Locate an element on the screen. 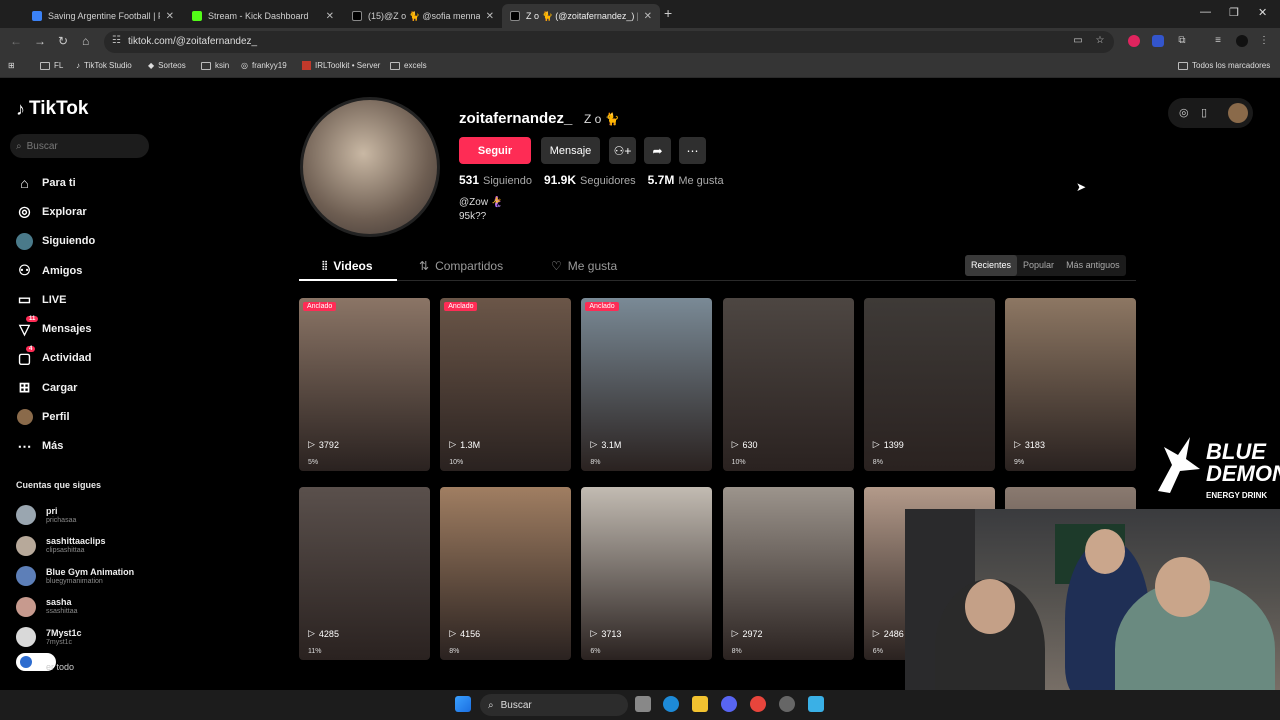  following-stat: 531 Siguiendo is located at coordinates (495, 180).